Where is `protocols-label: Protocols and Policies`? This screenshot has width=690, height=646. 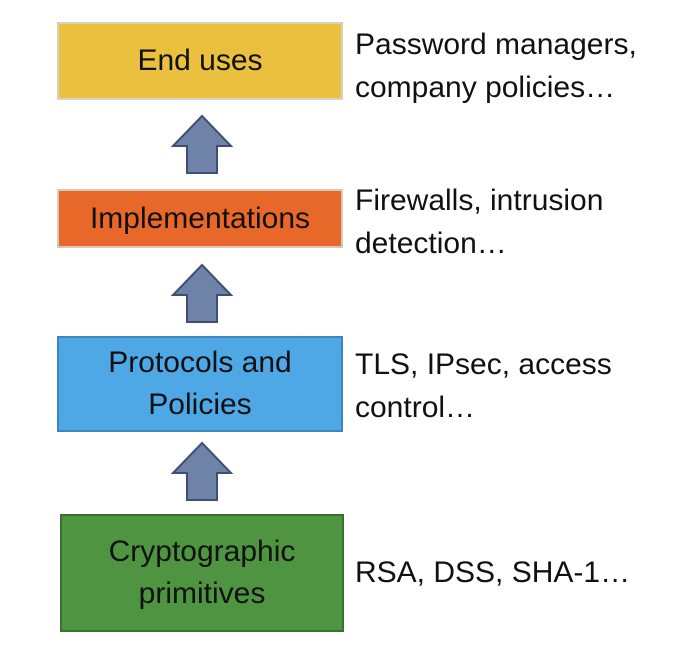
protocols-label: Protocols and Policies is located at coordinates (200, 383).